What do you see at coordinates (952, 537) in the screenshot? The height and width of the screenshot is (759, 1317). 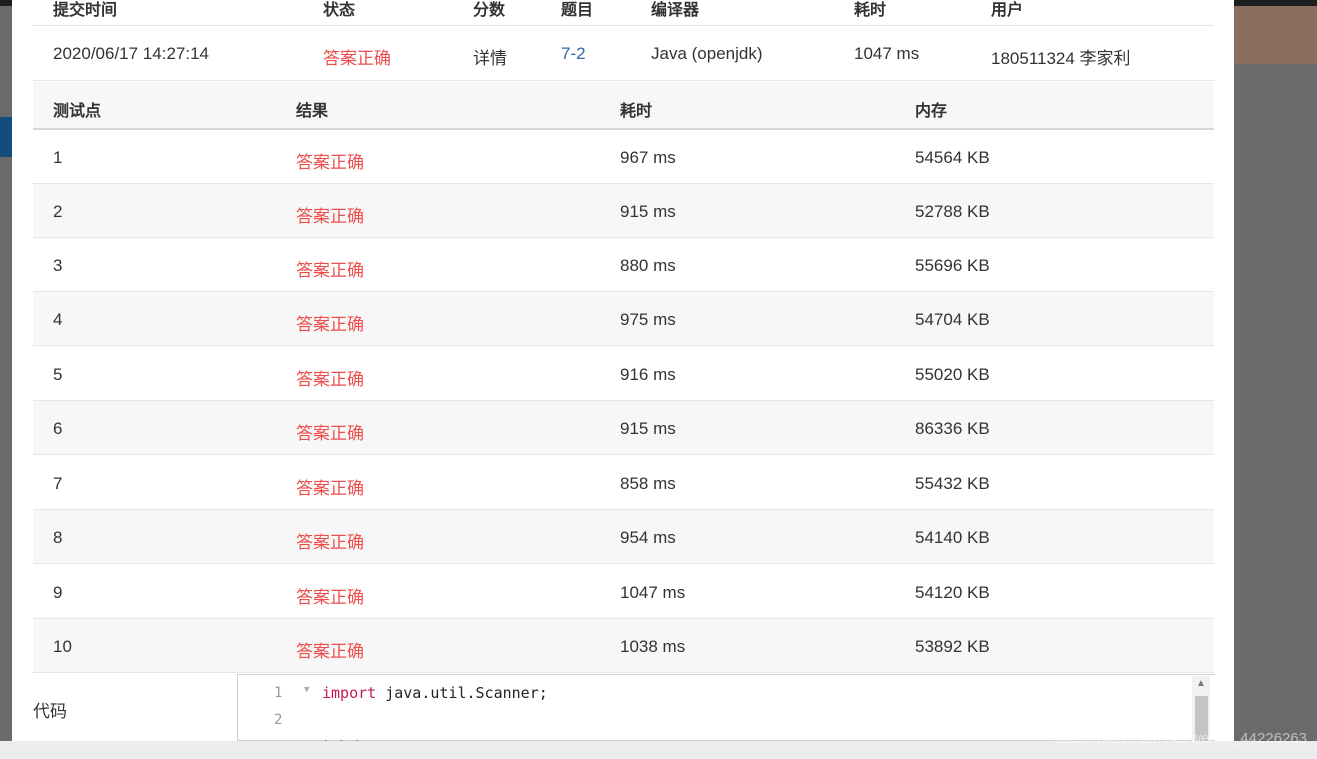 I see `testcase-memory: 54140 KB` at bounding box center [952, 537].